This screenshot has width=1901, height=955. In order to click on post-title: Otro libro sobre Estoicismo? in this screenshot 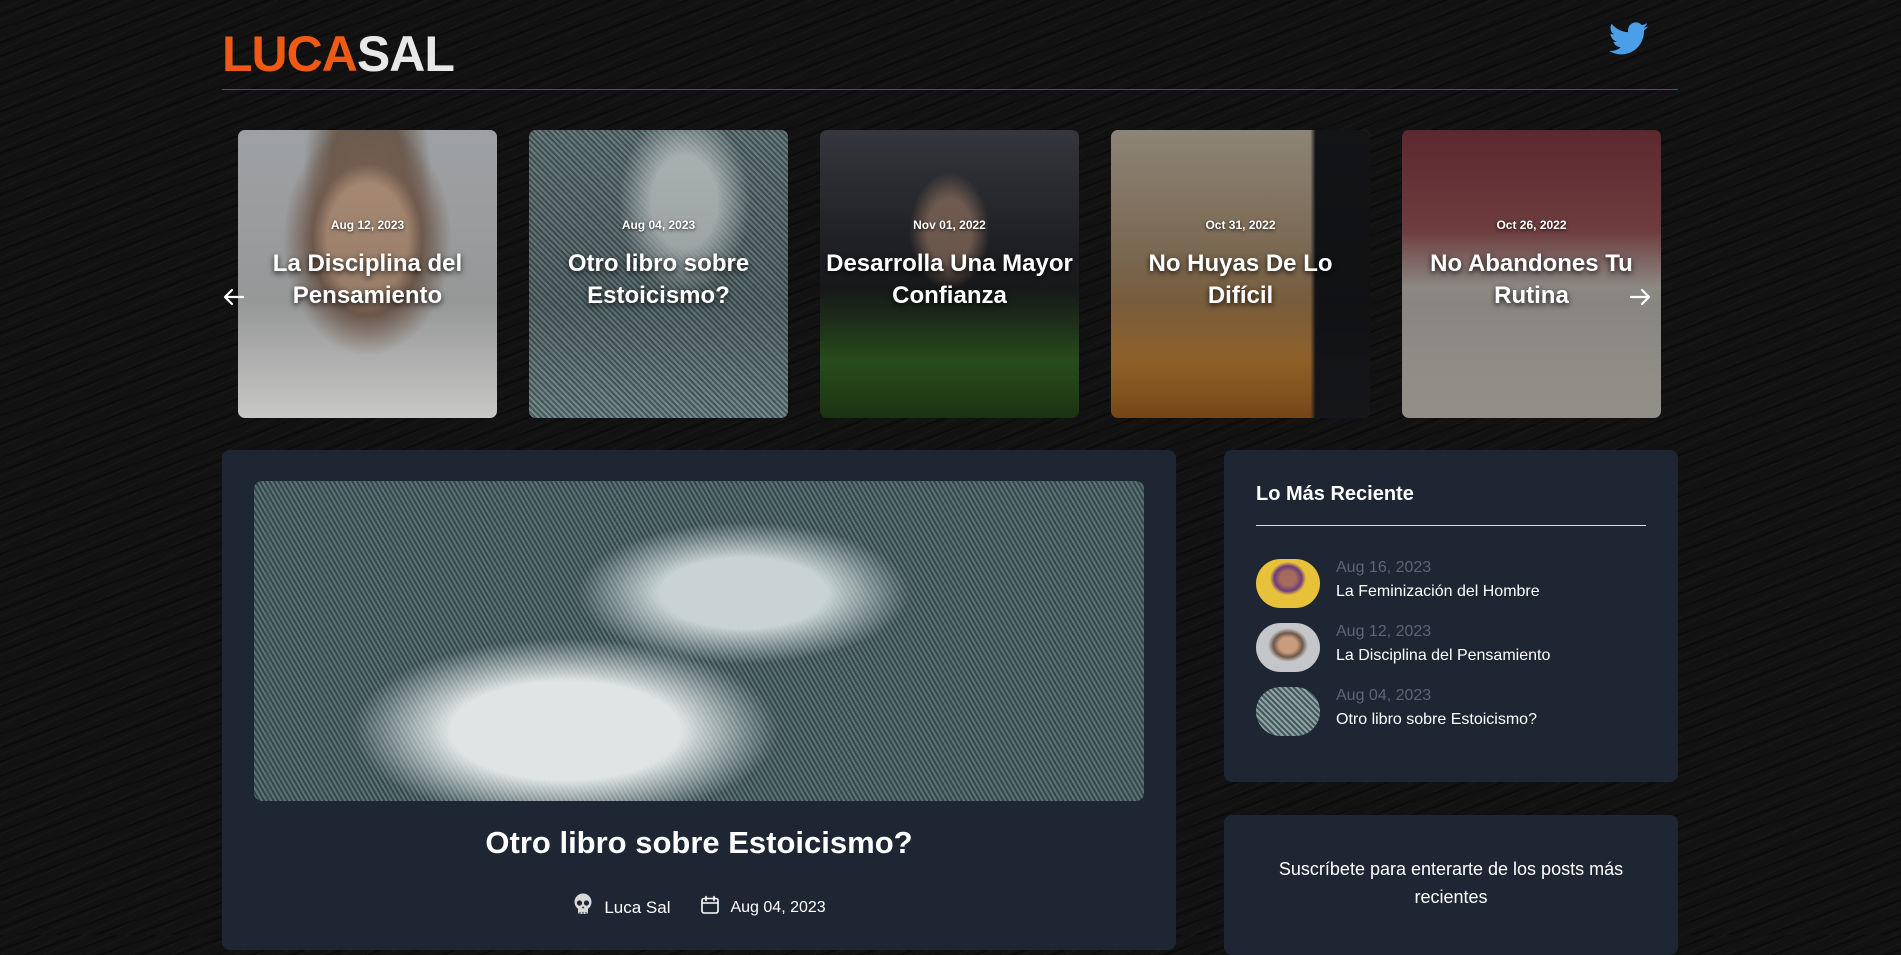, I will do `click(699, 843)`.